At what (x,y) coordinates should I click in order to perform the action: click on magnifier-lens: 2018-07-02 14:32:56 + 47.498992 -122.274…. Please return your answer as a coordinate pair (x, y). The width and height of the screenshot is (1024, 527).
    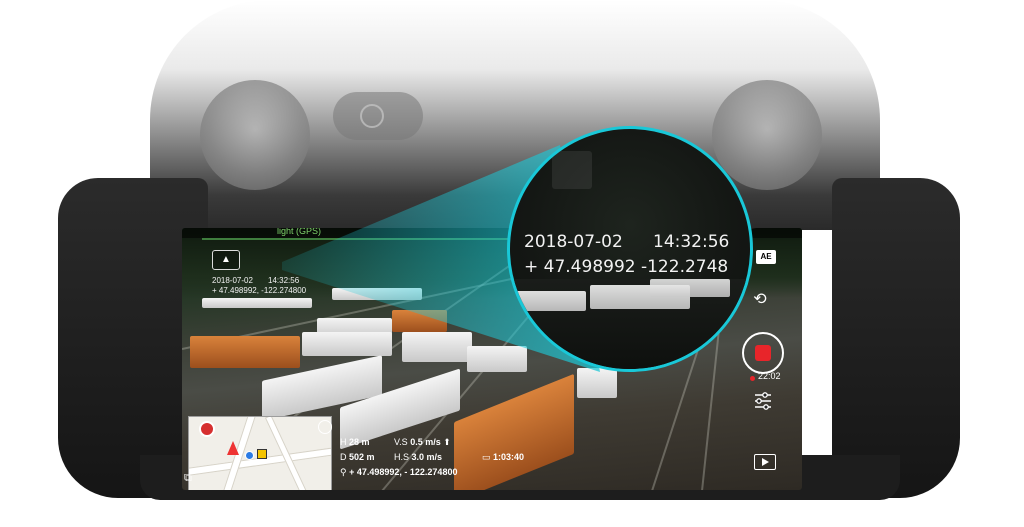
    Looking at the image, I should click on (630, 249).